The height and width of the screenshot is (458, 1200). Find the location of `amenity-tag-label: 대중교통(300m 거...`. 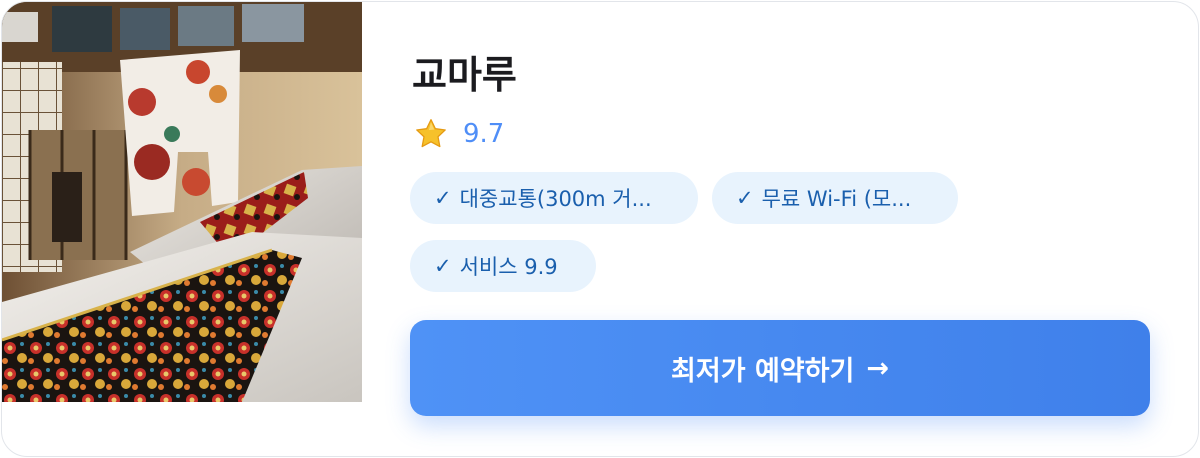

amenity-tag-label: 대중교통(300m 거... is located at coordinates (555, 199).